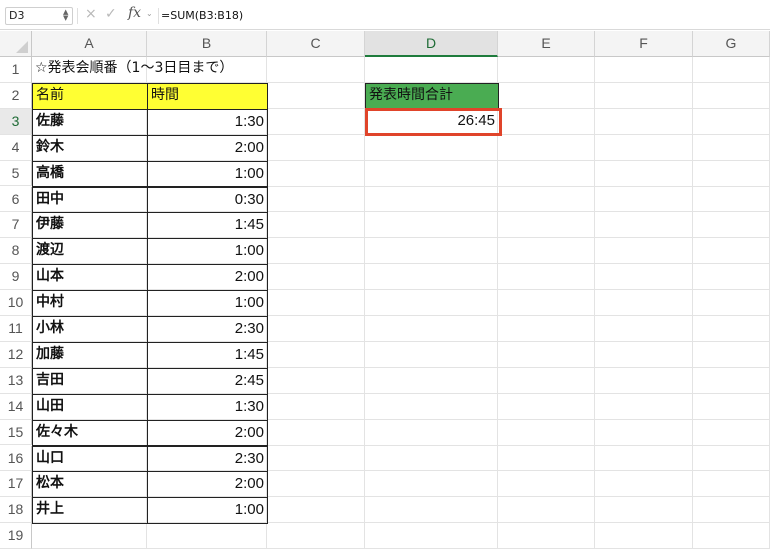  Describe the element at coordinates (90, 148) in the screenshot. I see `cell-name-4: 鈴木` at that location.